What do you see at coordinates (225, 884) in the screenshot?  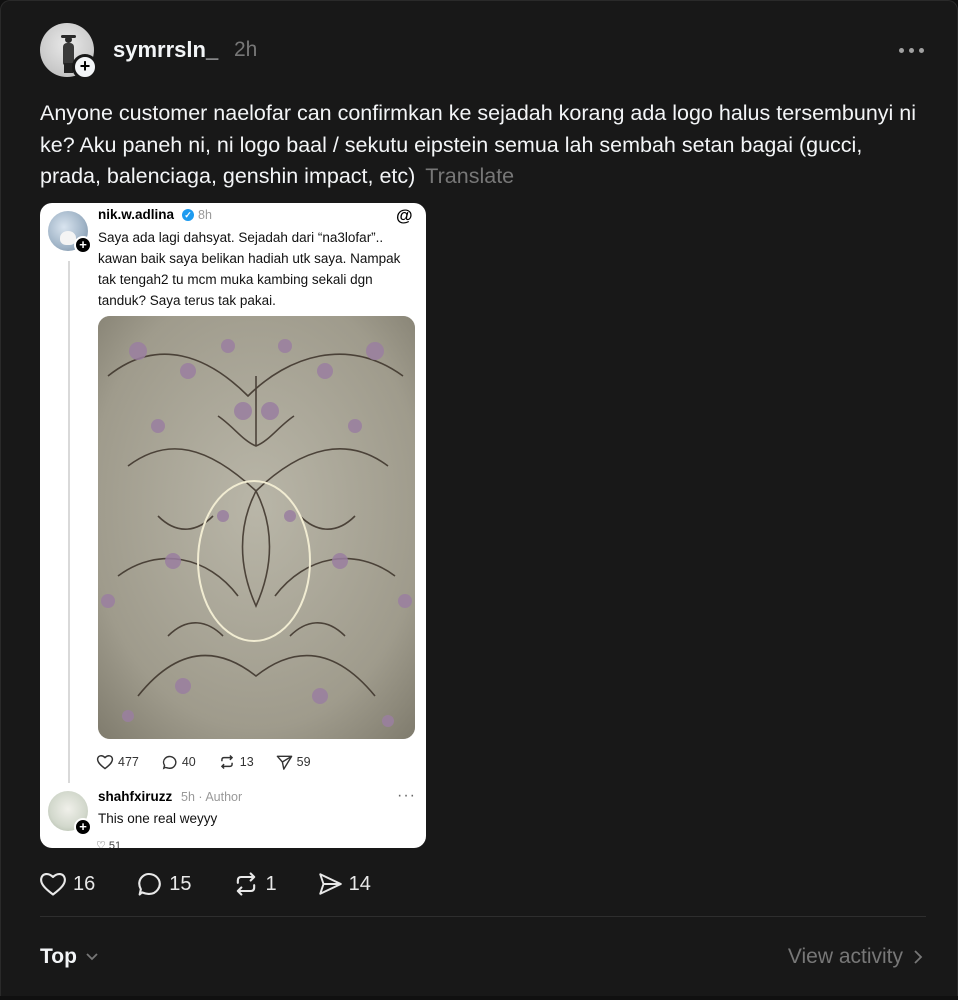 I see `post-action-bar: 16 15 1 14` at bounding box center [225, 884].